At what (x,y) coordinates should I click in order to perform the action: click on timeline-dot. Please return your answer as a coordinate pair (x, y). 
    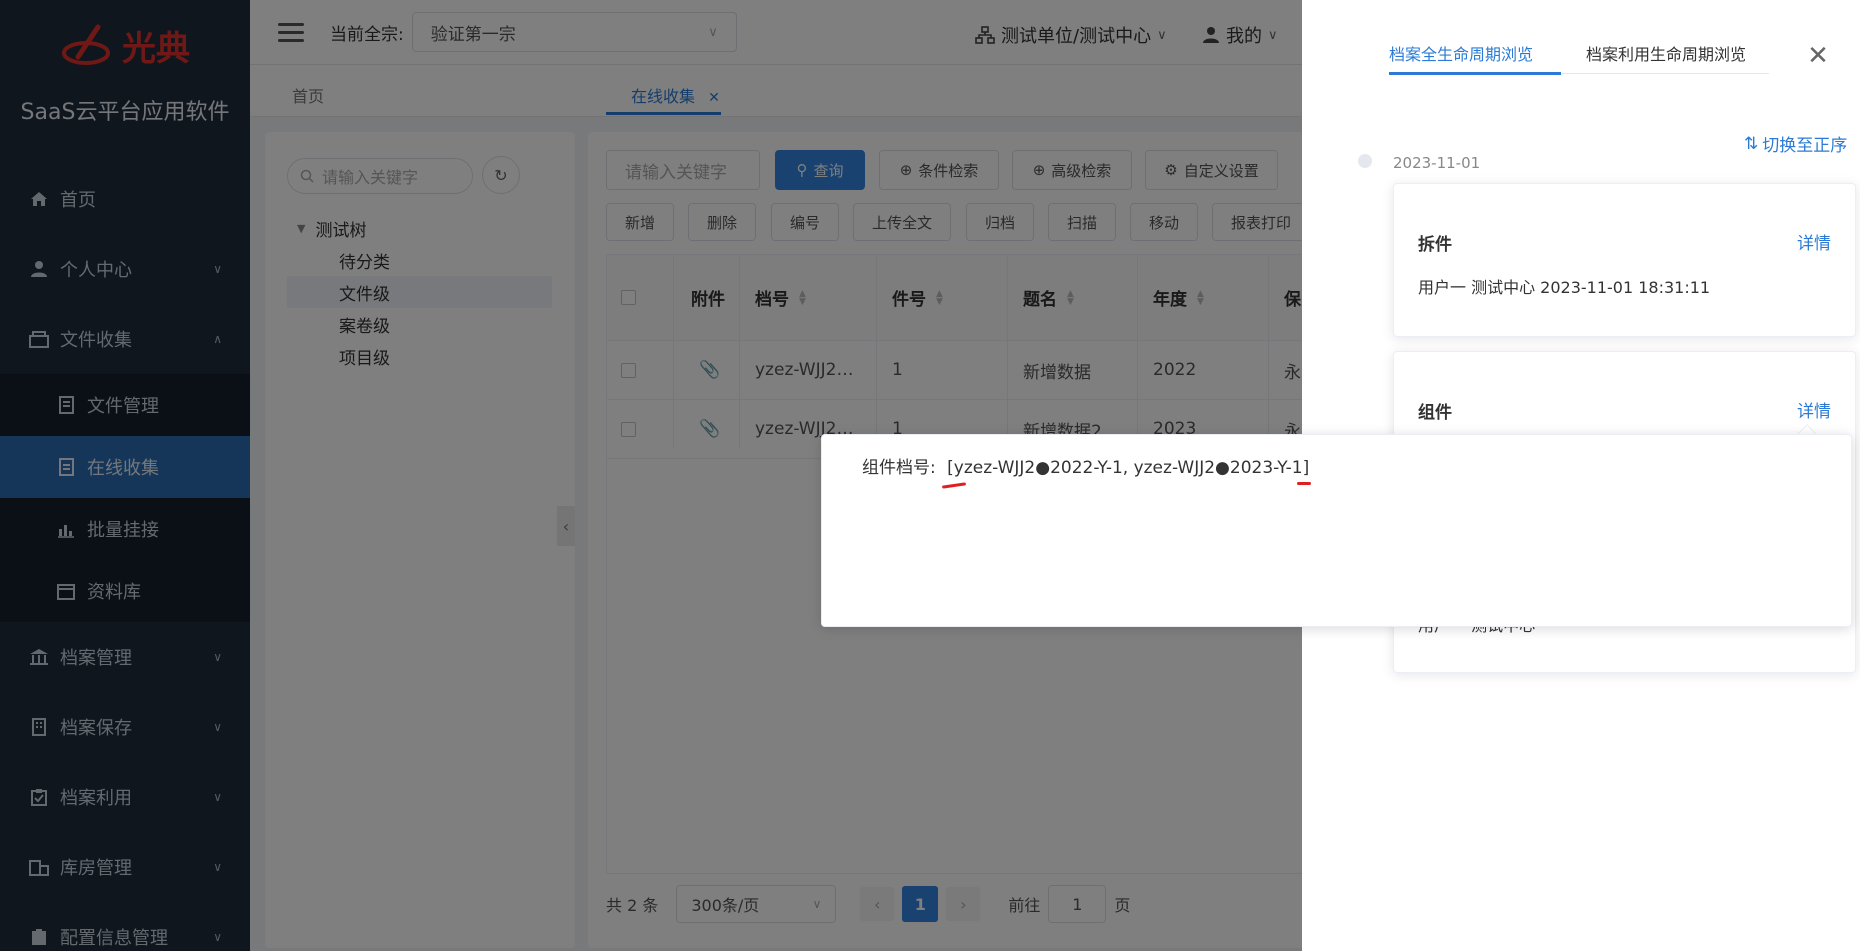
    Looking at the image, I should click on (1365, 161).